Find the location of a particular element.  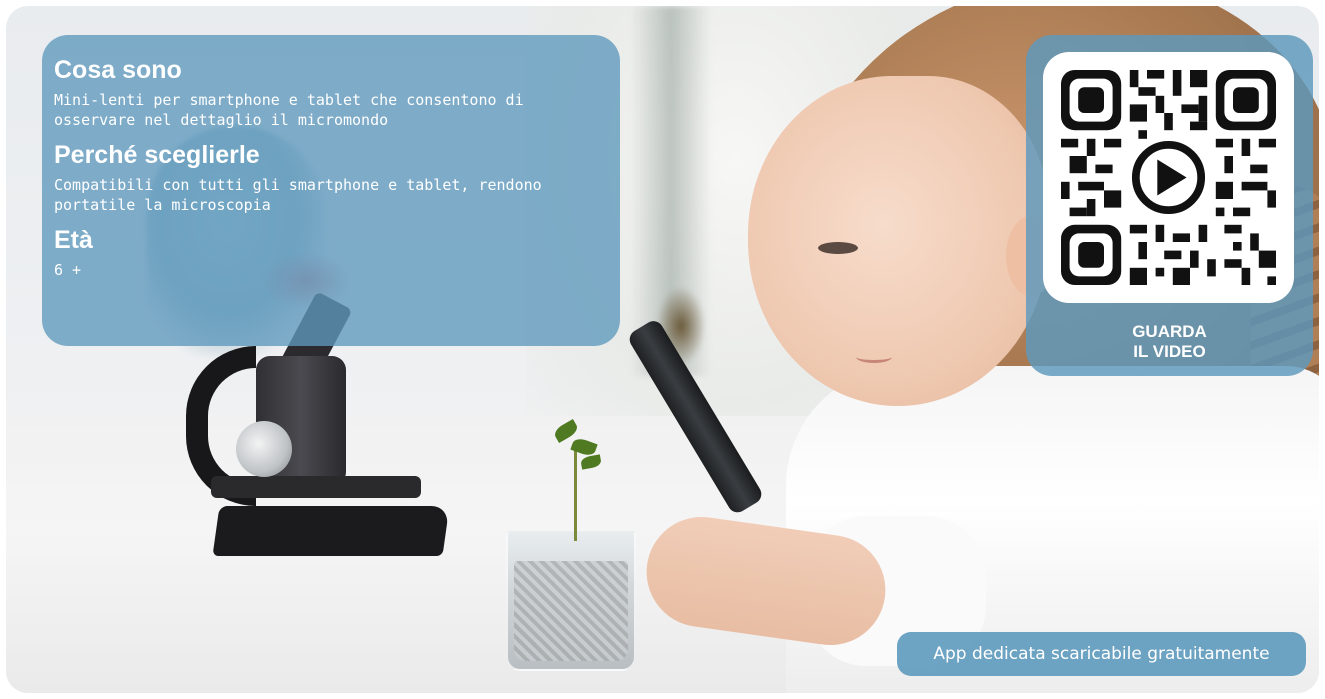

watch-video-panel: GUARDA IL VIDEO is located at coordinates (1169, 205).